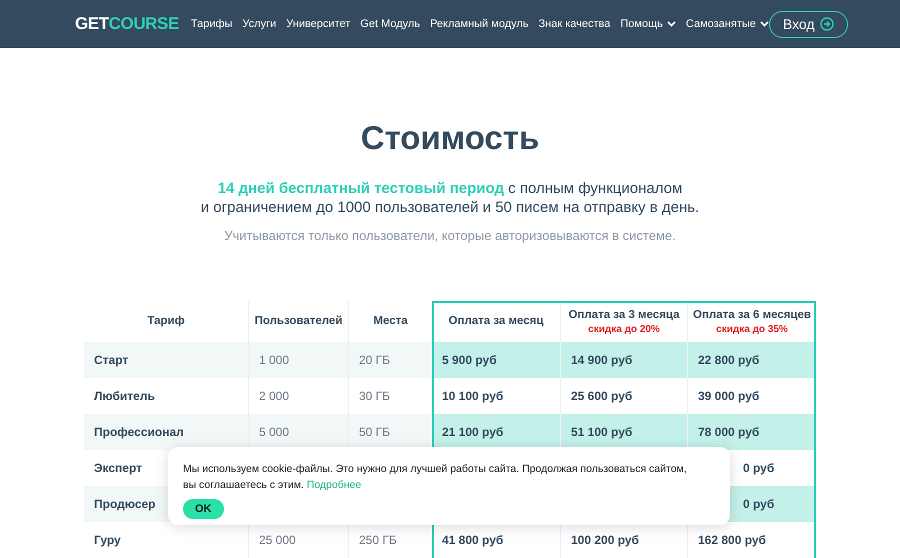 The image size is (900, 558). What do you see at coordinates (390, 24) in the screenshot?
I see `nav-link: Get Модуль` at bounding box center [390, 24].